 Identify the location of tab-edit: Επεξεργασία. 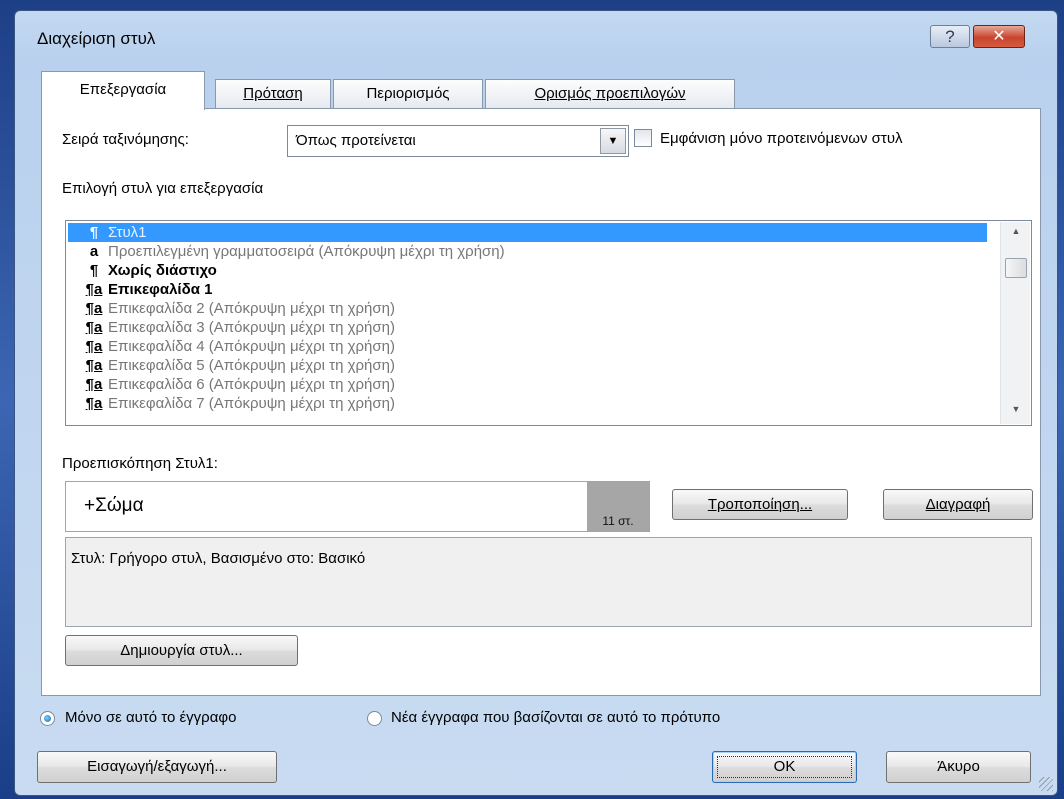
(123, 90).